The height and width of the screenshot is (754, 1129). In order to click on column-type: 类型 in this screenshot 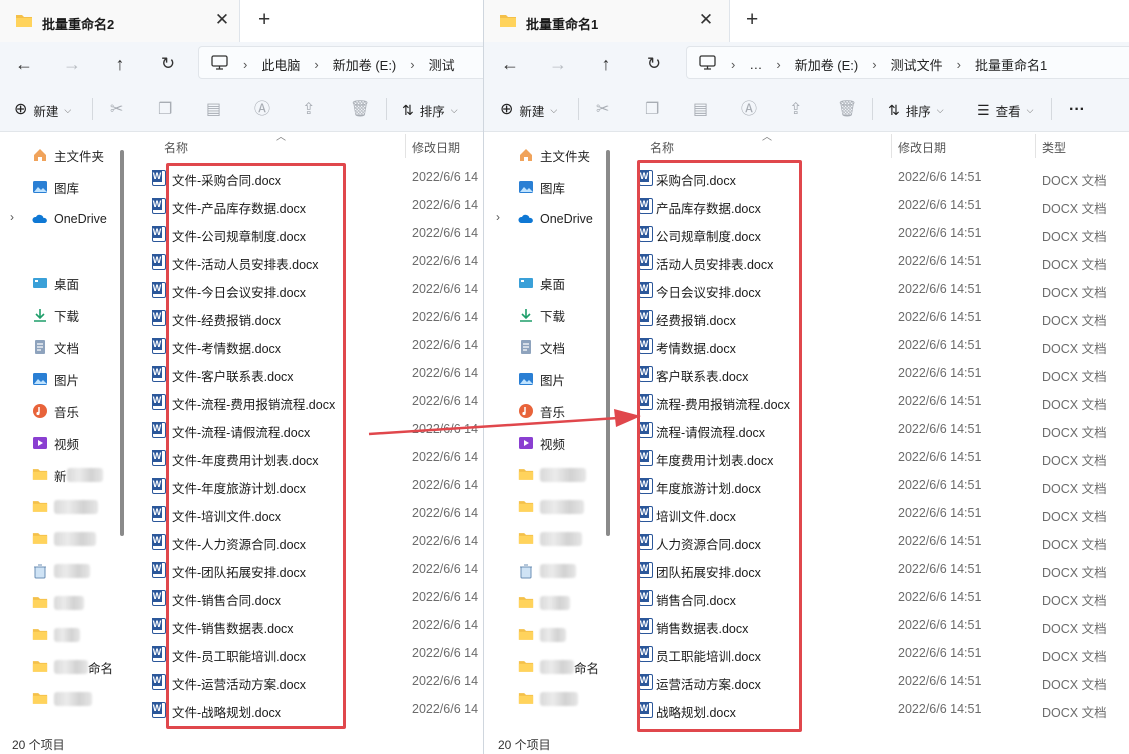, I will do `click(1054, 147)`.